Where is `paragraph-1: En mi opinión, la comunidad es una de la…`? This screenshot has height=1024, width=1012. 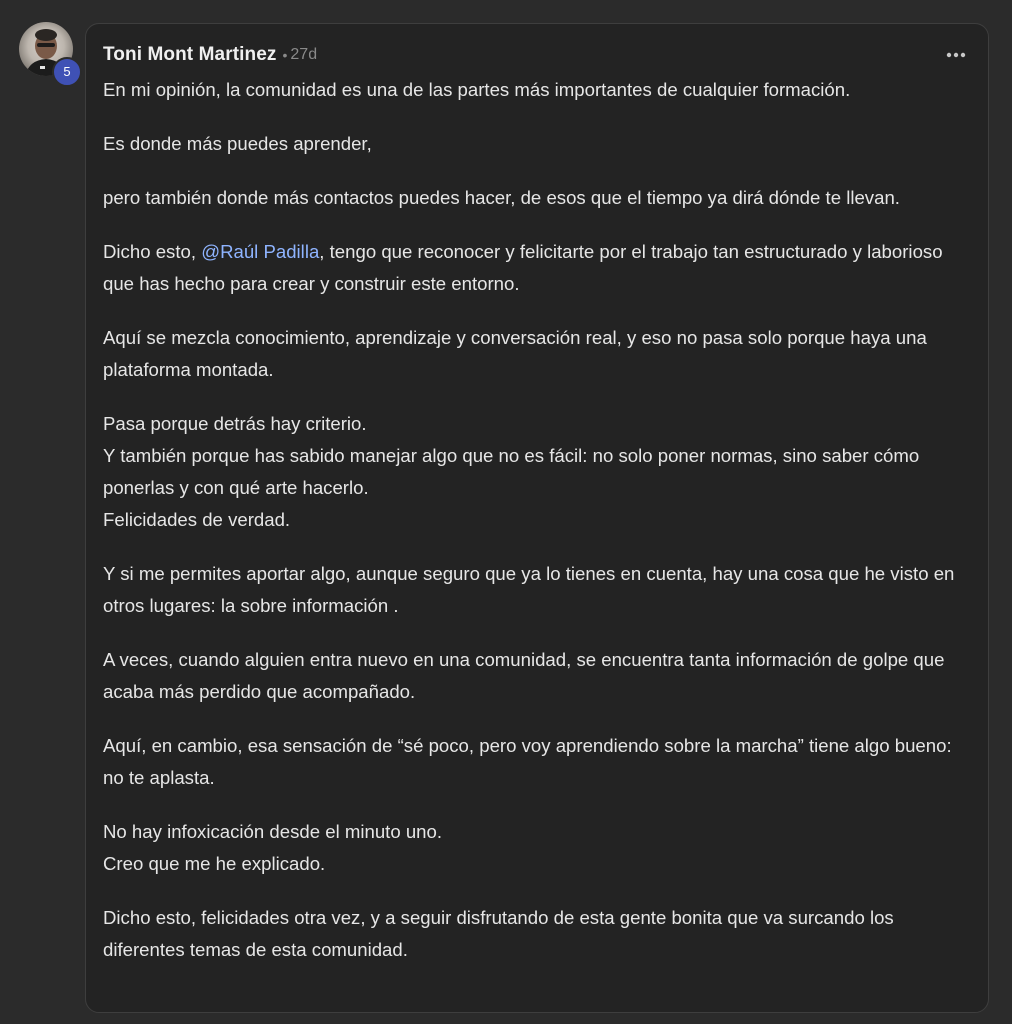 paragraph-1: En mi opinión, la comunidad es una de la… is located at coordinates (477, 89).